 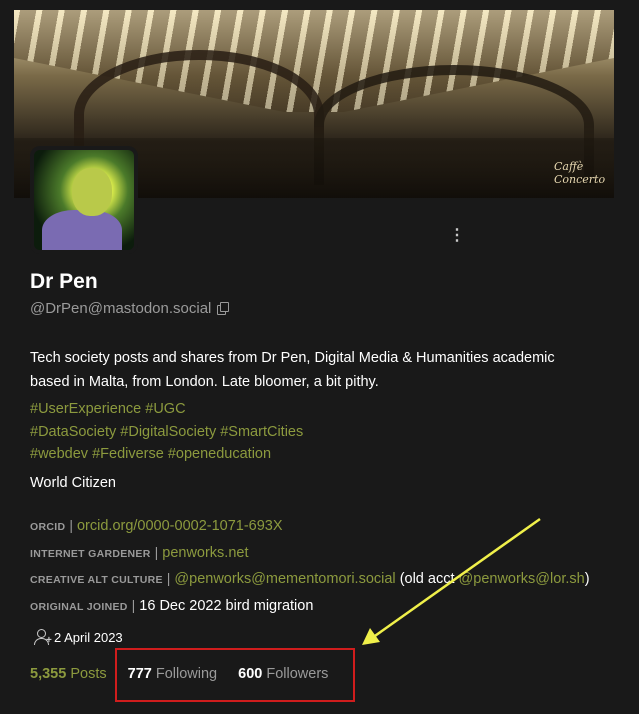 What do you see at coordinates (261, 432) in the screenshot?
I see `hashtag-link: #SmartCities` at bounding box center [261, 432].